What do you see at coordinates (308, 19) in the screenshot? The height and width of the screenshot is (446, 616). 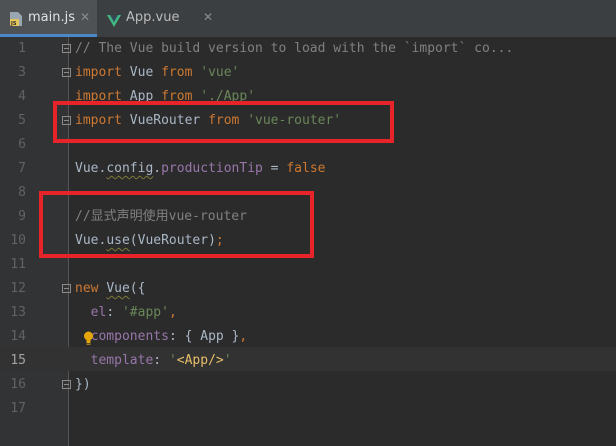 I see `editor-tab-bar: JS main.js ✕ App.vue ✕` at bounding box center [308, 19].